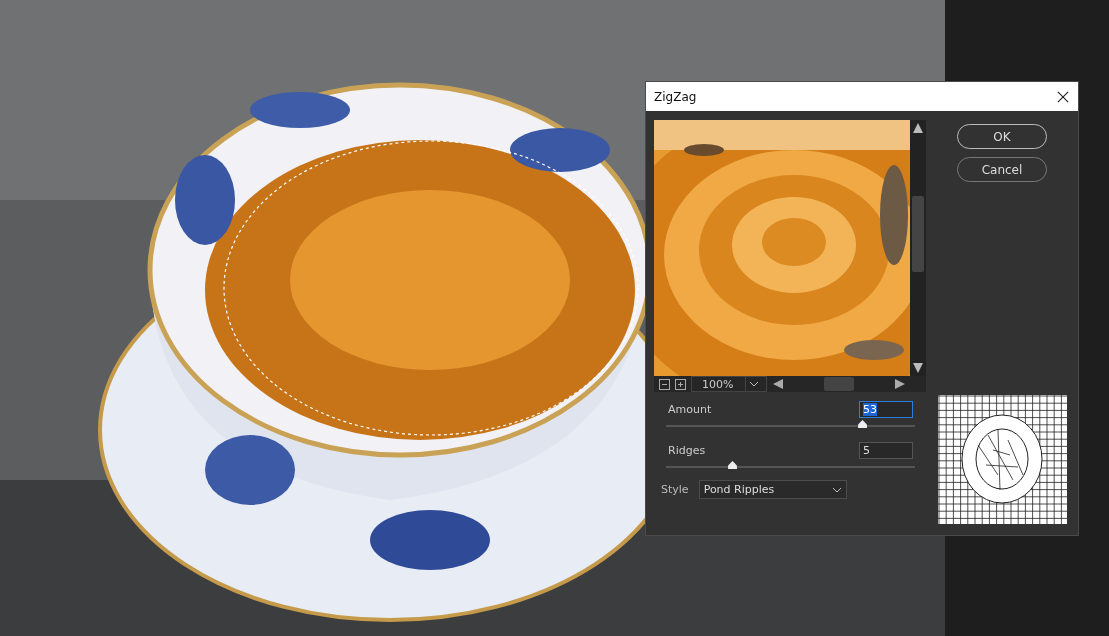  Describe the element at coordinates (1002, 136) in the screenshot. I see `dialog-button: OK` at that location.